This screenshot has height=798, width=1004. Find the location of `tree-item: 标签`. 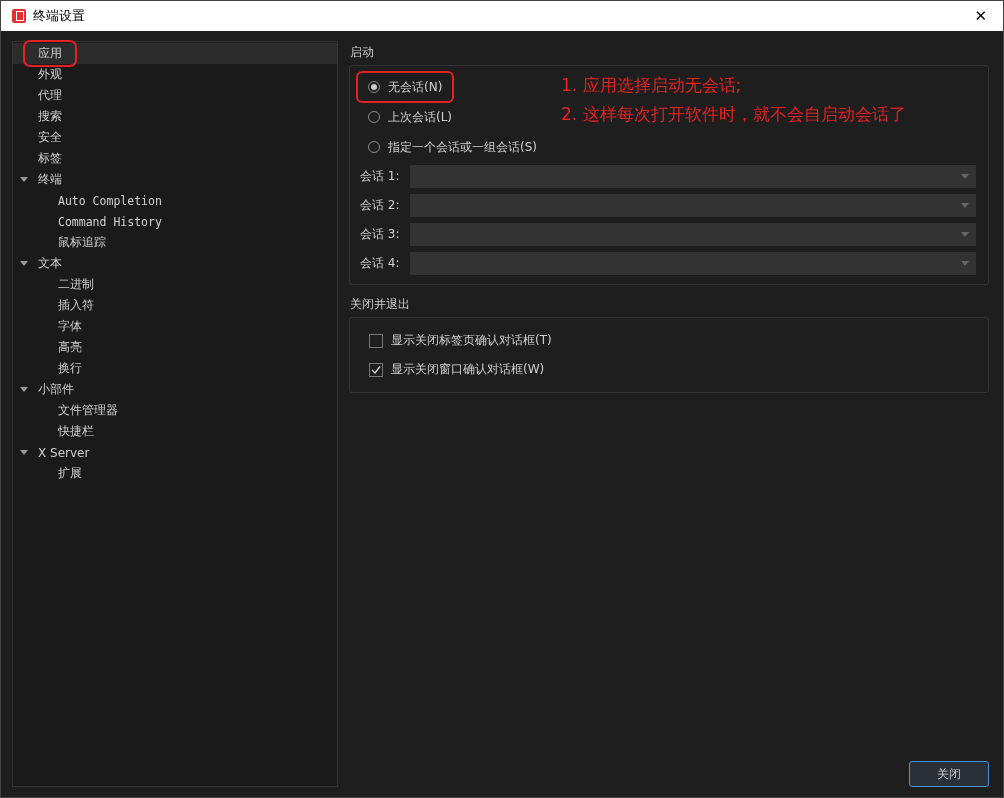

tree-item: 标签 is located at coordinates (175, 158).